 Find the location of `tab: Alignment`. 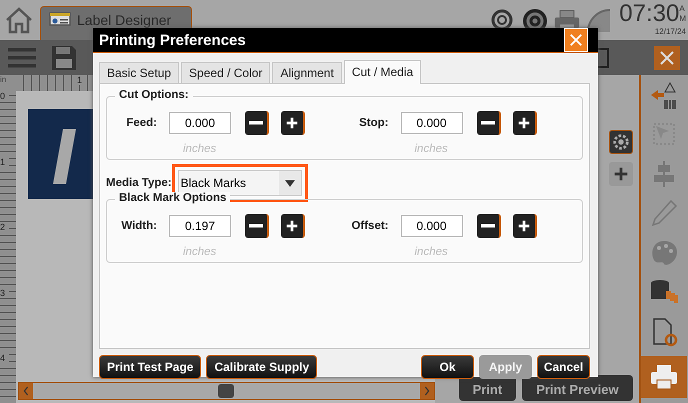

tab: Alignment is located at coordinates (307, 72).